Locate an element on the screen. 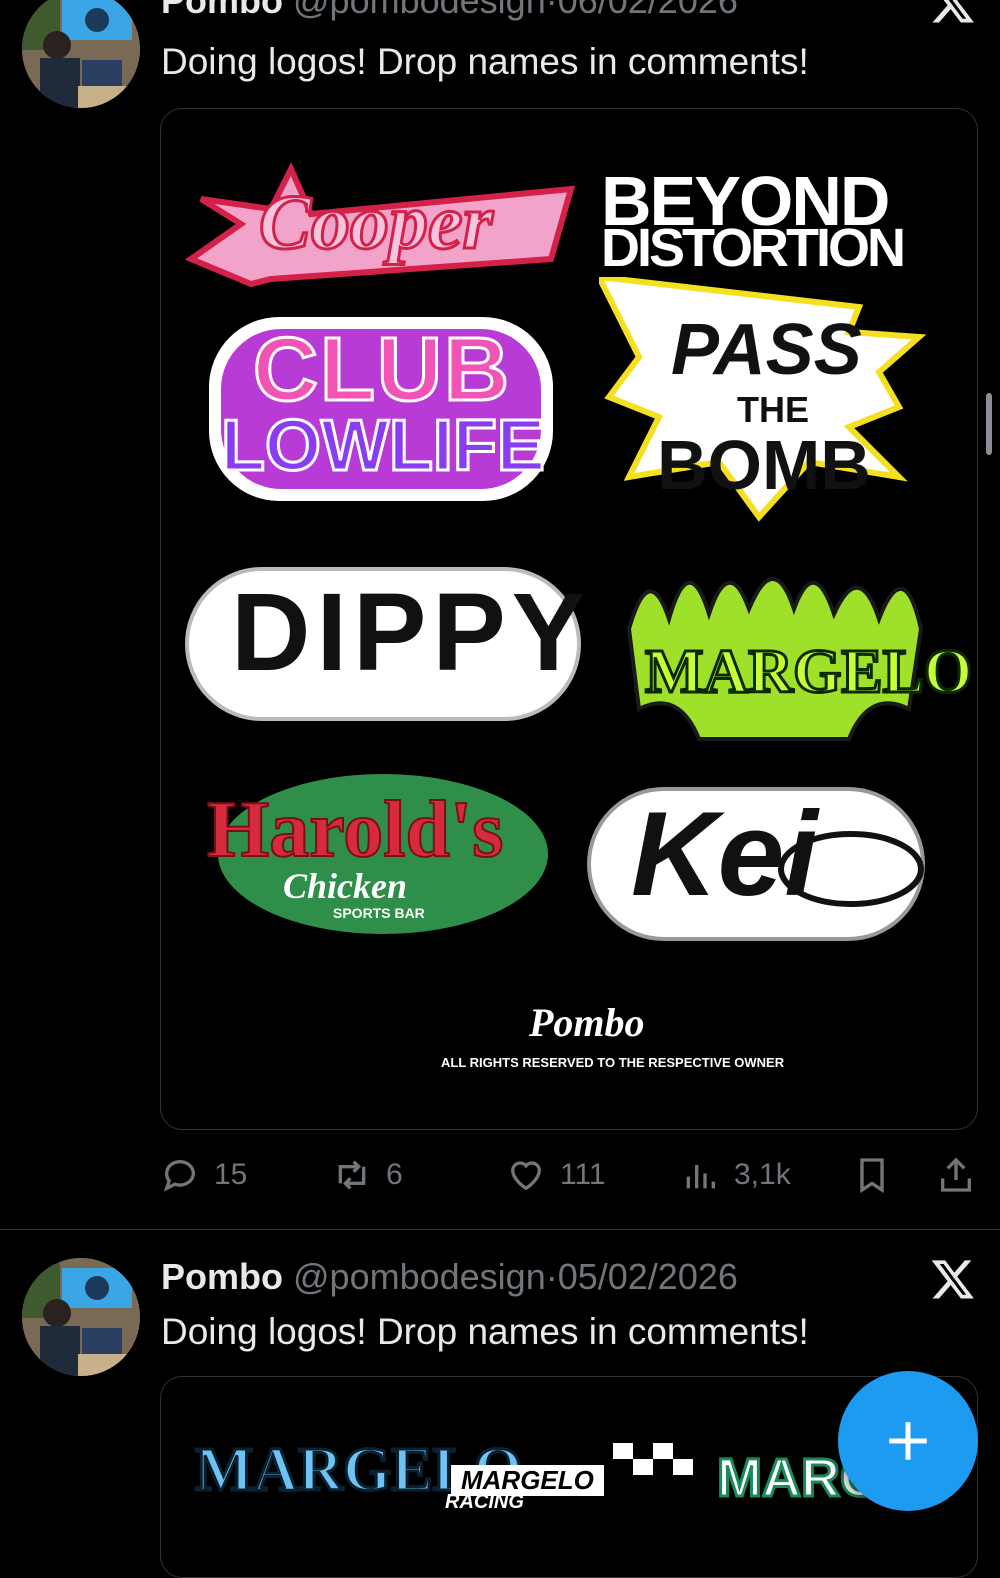  logo-harolds: Harold's is located at coordinates (355, 830).